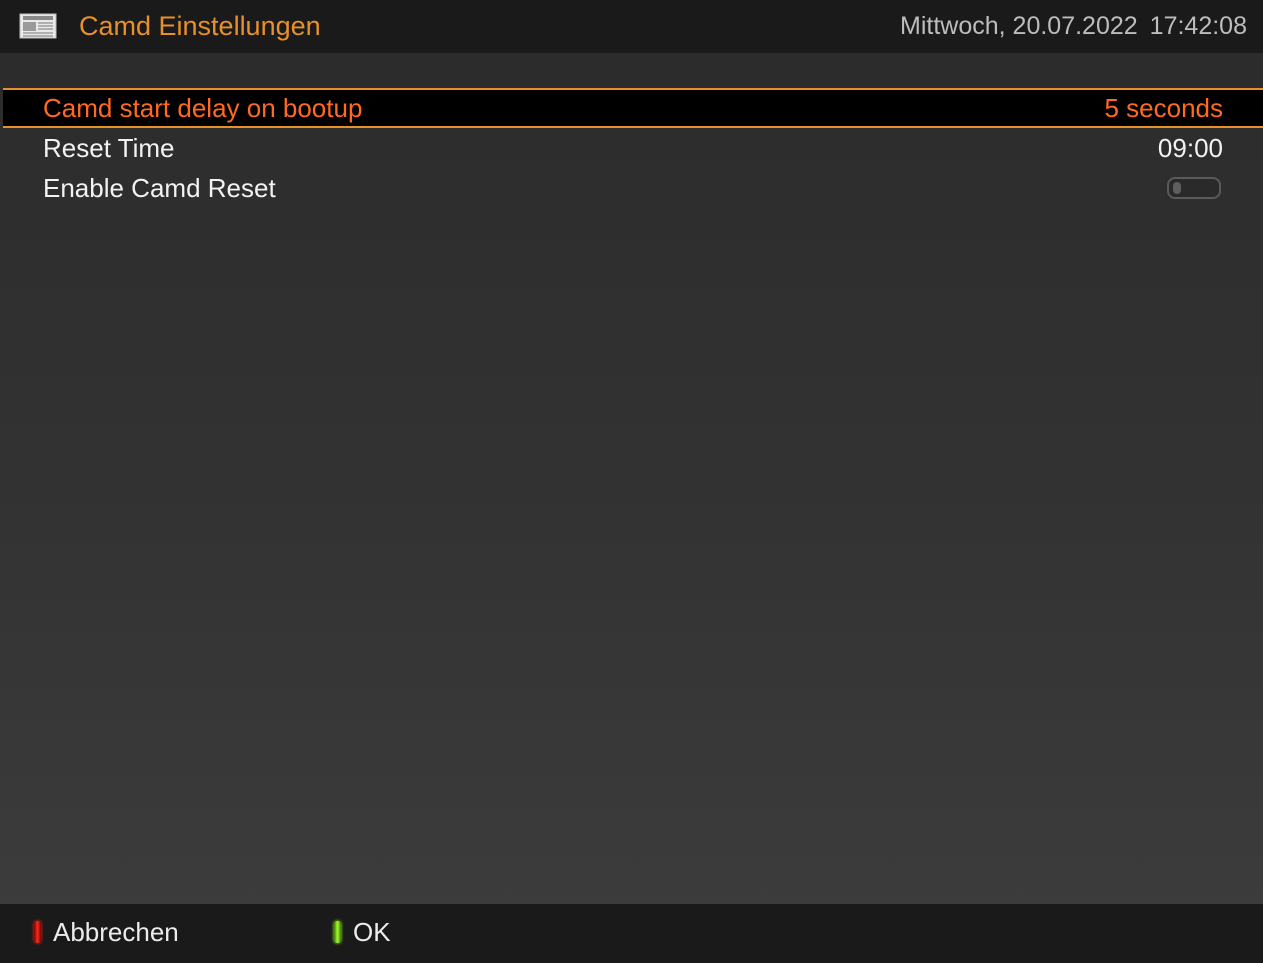  What do you see at coordinates (159, 188) in the screenshot?
I see `setting-label: Enable Camd Reset` at bounding box center [159, 188].